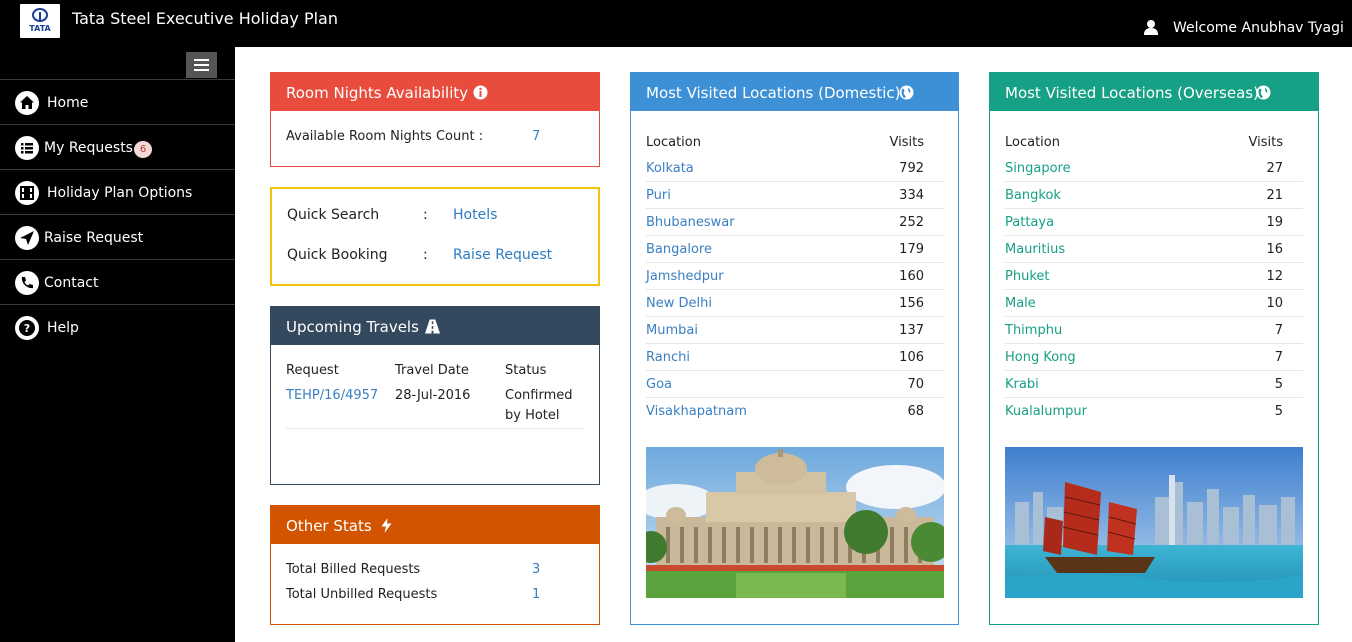  I want to click on film-icon, so click(27, 193).